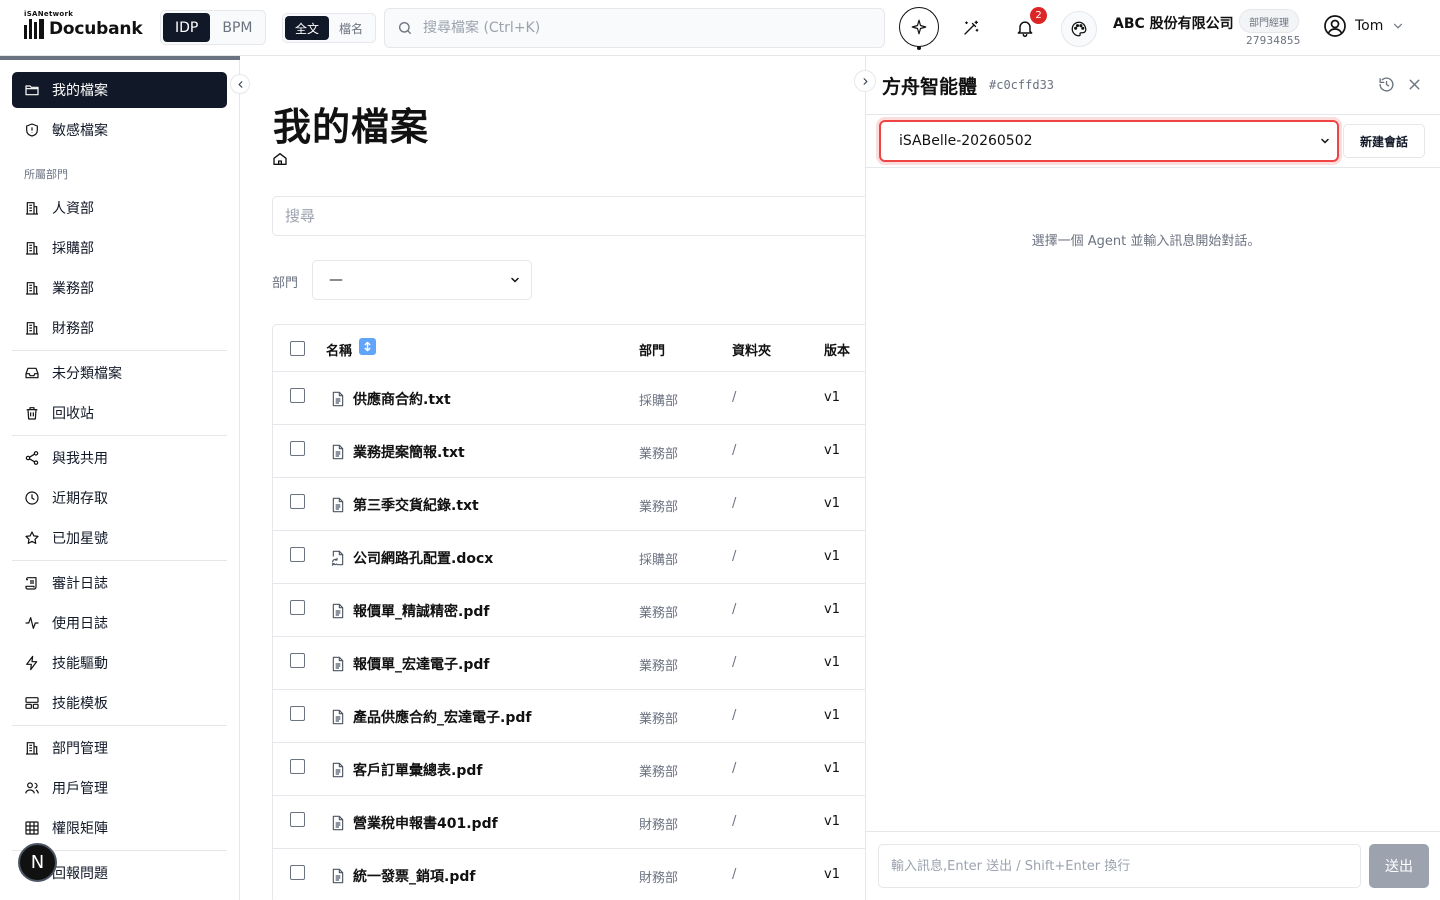  What do you see at coordinates (1146, 241) in the screenshot?
I see `chat-empty-state: 選擇一個 Agent 並輸入訊息開始對話。` at bounding box center [1146, 241].